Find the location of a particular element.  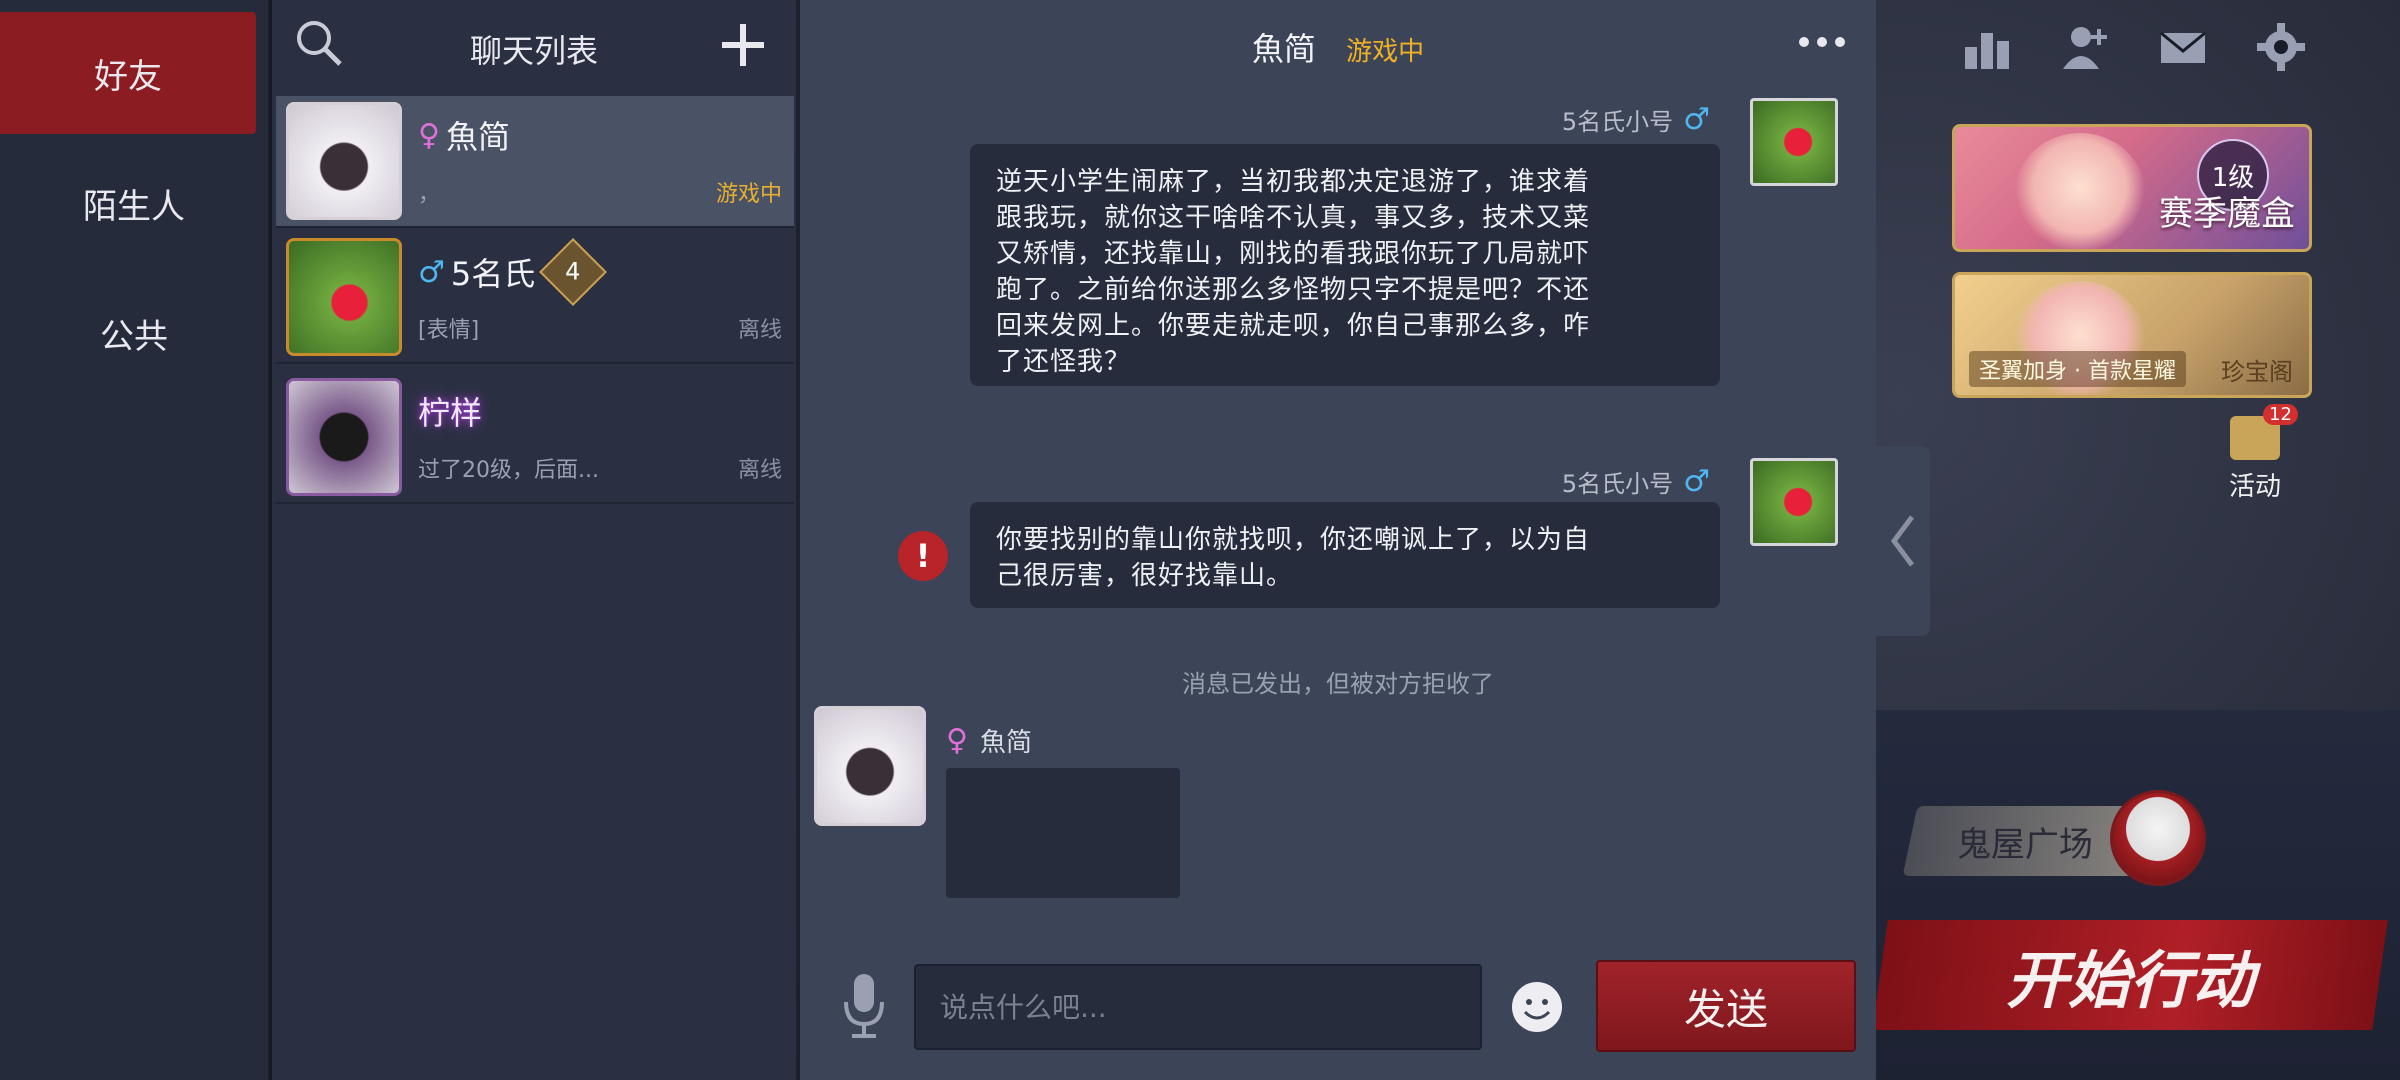

activity-label: 活动 is located at coordinates (2254, 487).